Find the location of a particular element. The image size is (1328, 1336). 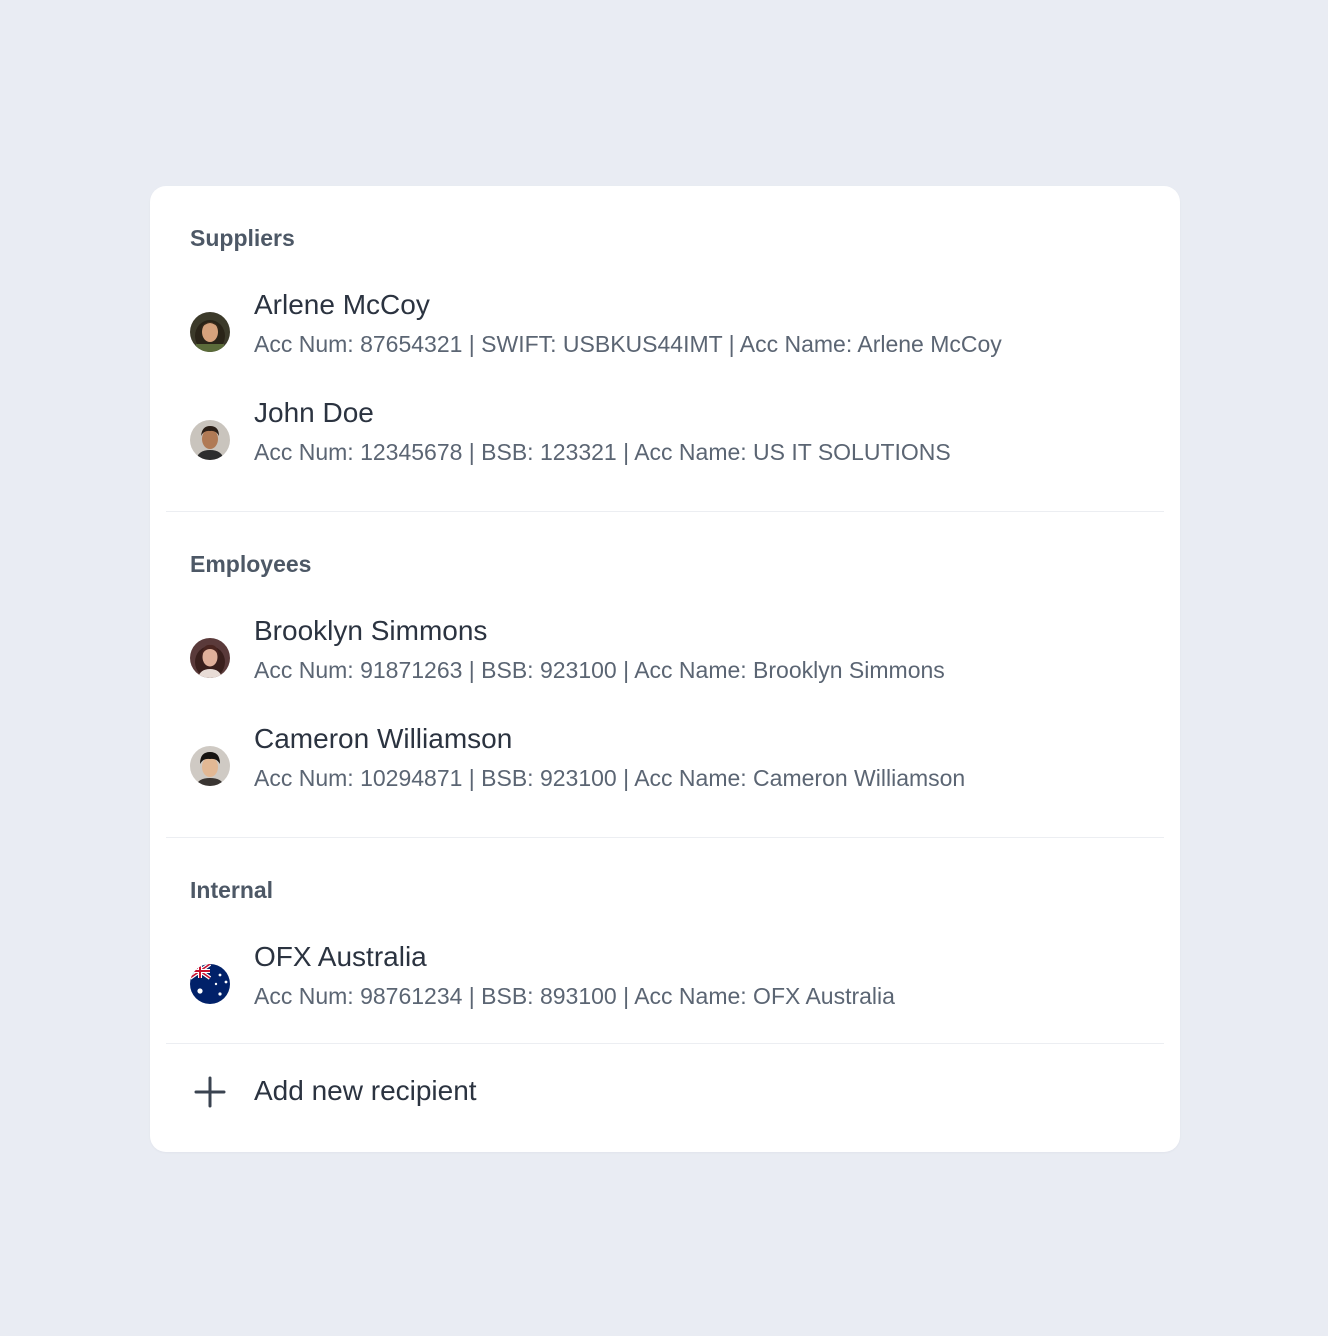

australia-flag-icon is located at coordinates (210, 984).